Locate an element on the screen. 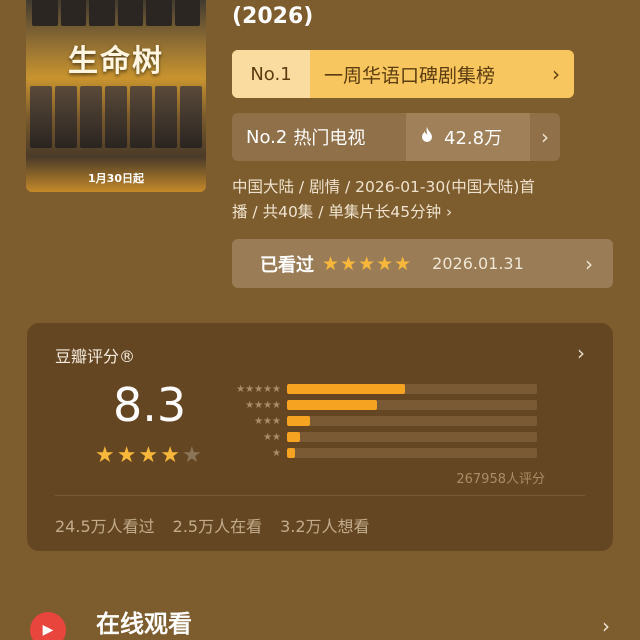  douban-score: 8.3 is located at coordinates (150, 405).